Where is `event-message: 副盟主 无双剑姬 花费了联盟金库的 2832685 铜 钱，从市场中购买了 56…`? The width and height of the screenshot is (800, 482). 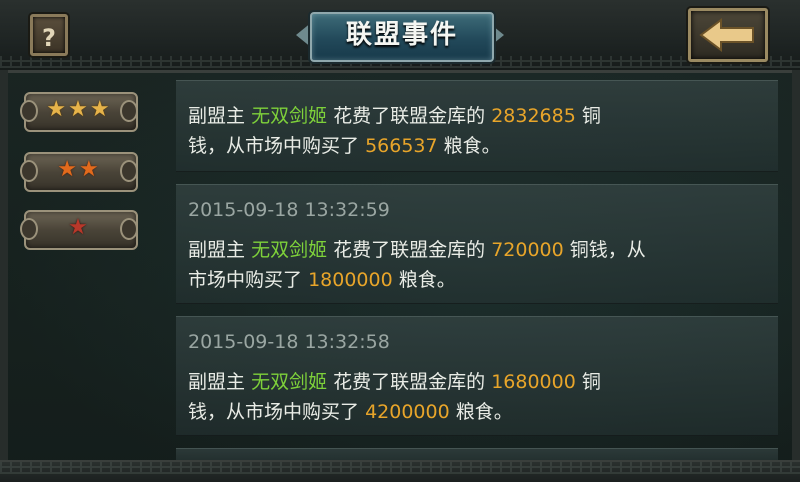 event-message: 副盟主 无双剑姬 花费了联盟金库的 2832685 铜 钱，从市场中购买了 56… is located at coordinates (478, 131).